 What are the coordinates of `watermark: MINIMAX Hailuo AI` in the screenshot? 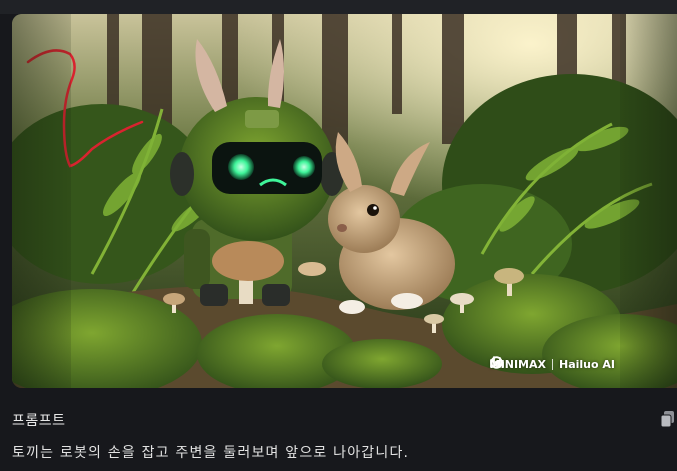 It's located at (552, 364).